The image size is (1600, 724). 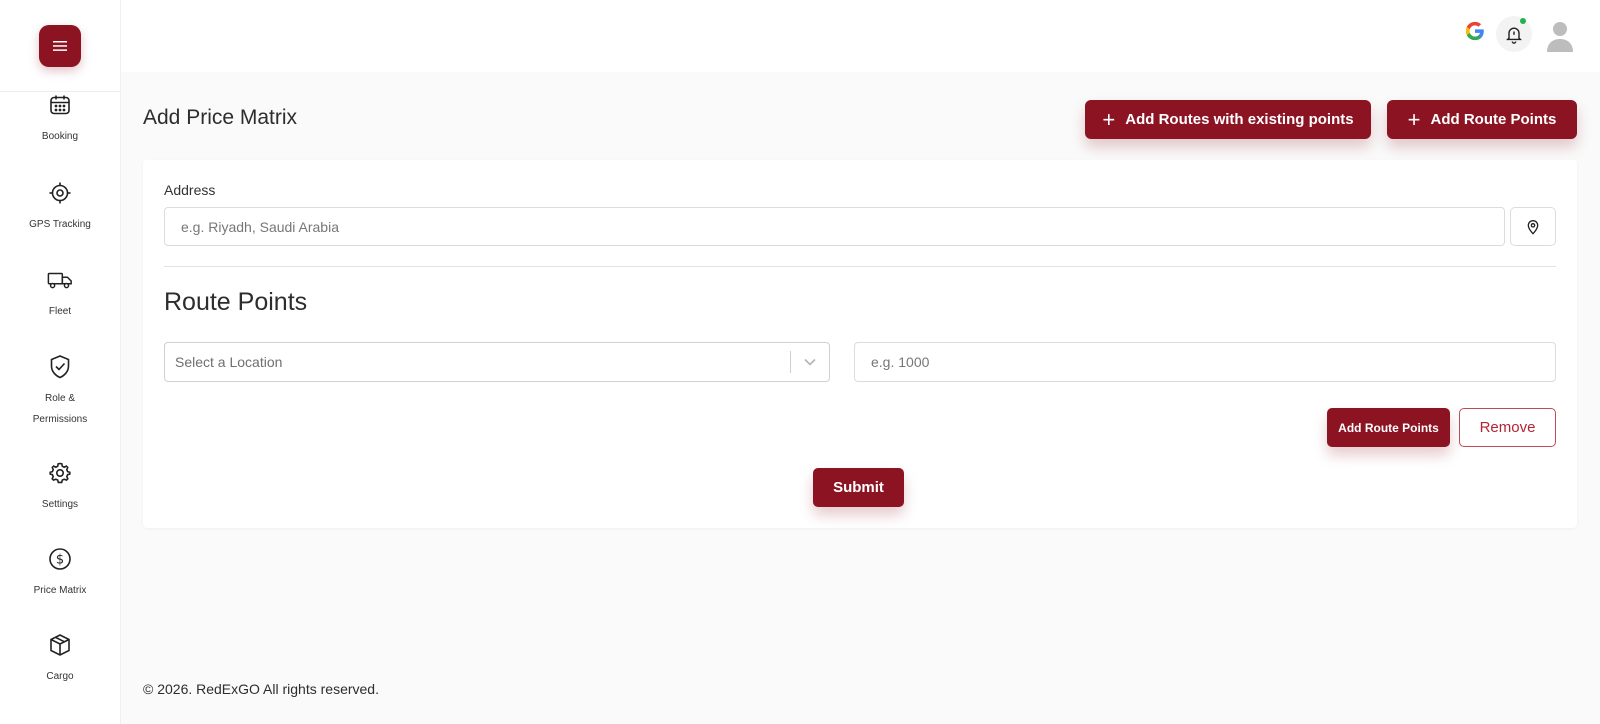 What do you see at coordinates (60, 280) in the screenshot?
I see `truck-icon` at bounding box center [60, 280].